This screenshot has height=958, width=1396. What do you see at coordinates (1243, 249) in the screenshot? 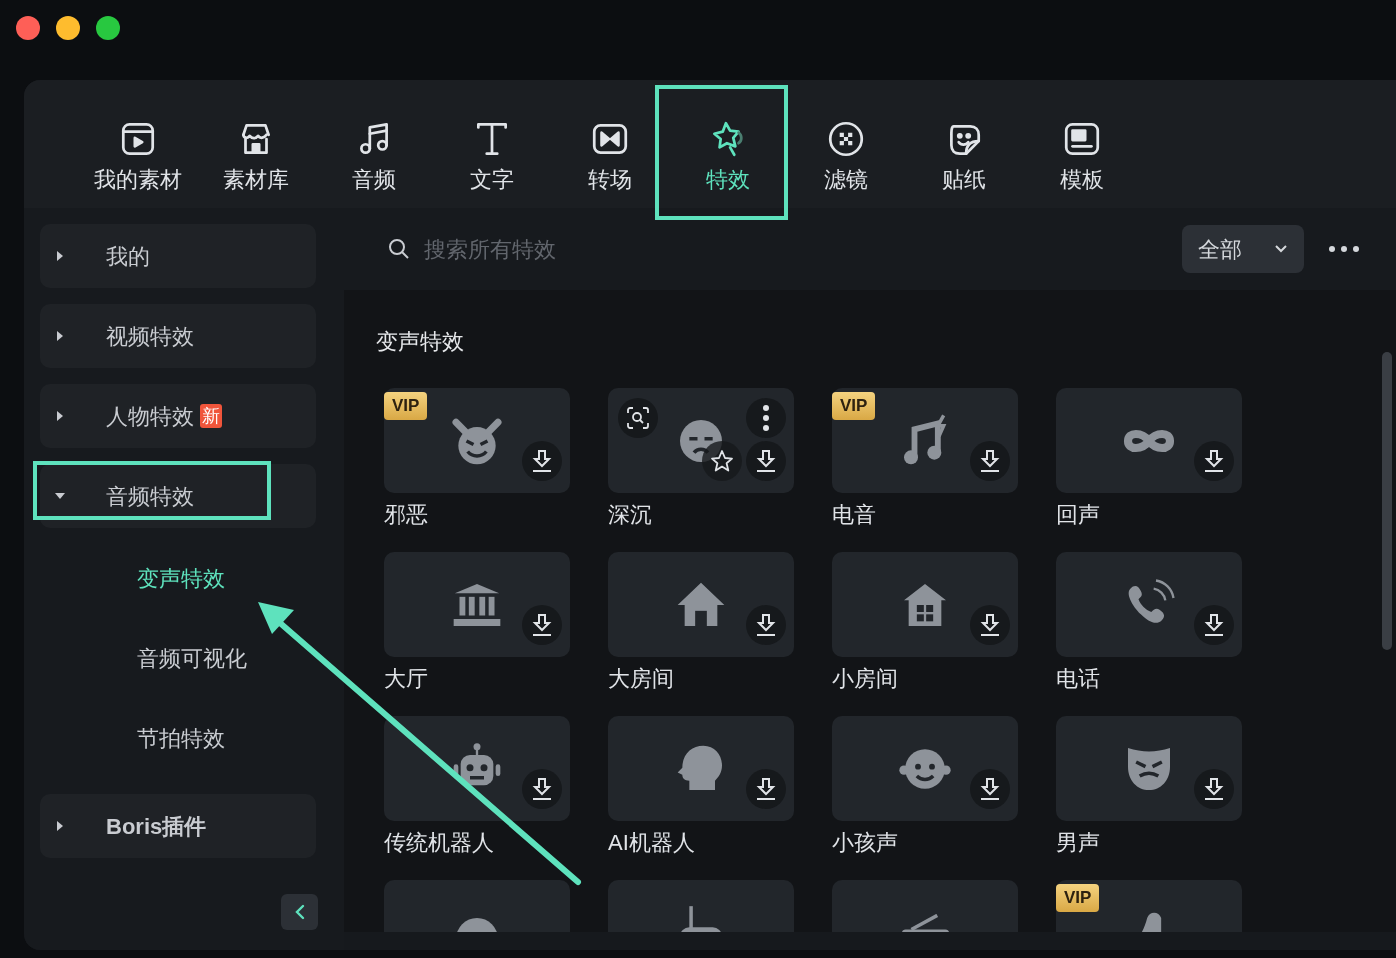
I see `filter-dropdown: 全部` at bounding box center [1243, 249].